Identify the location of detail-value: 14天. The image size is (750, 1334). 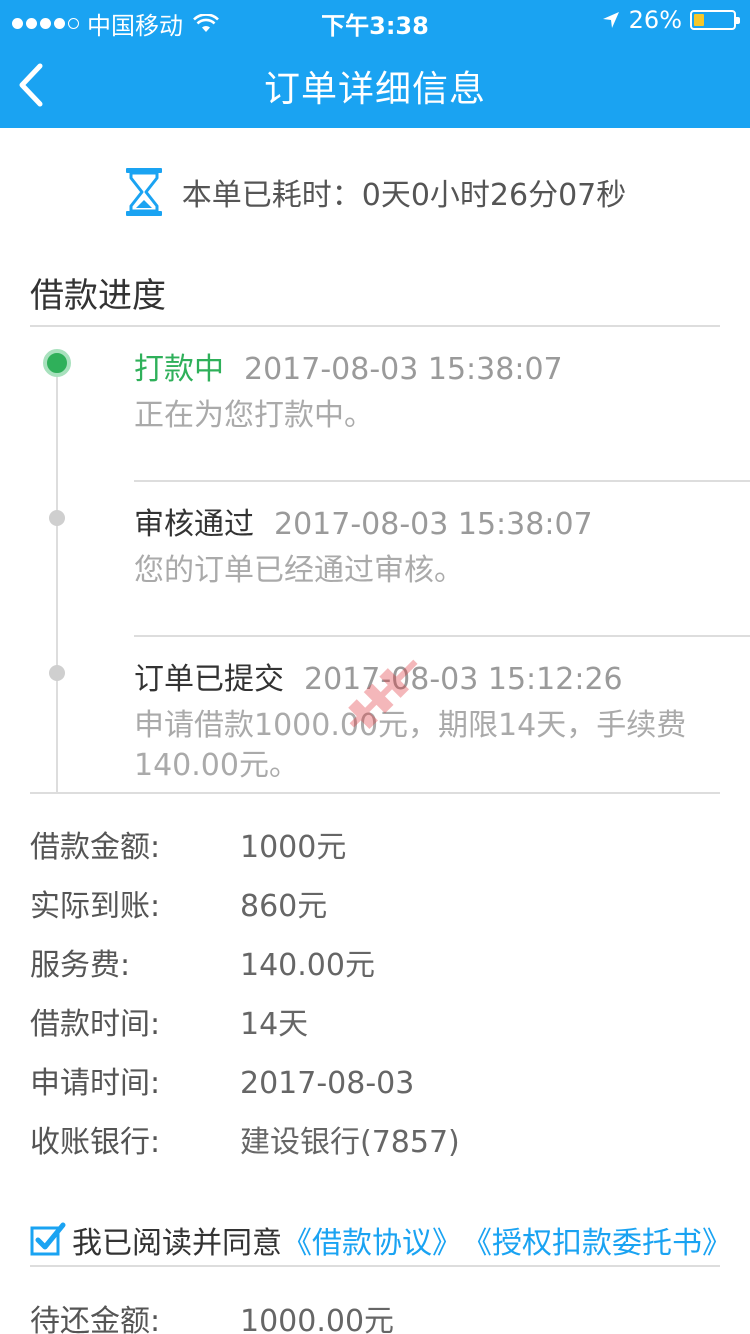
(274, 1024).